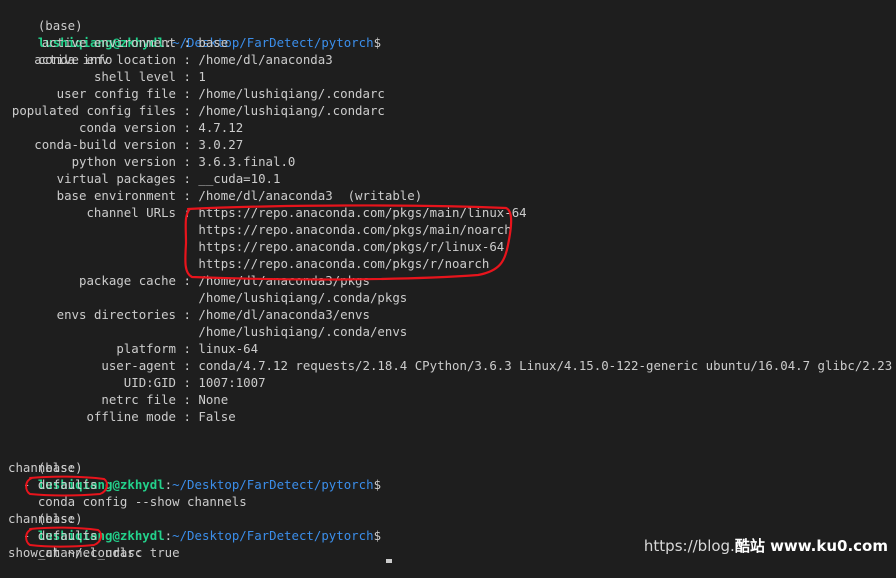 The image size is (896, 578). I want to click on info-value: __cuda=10.1, so click(239, 178).